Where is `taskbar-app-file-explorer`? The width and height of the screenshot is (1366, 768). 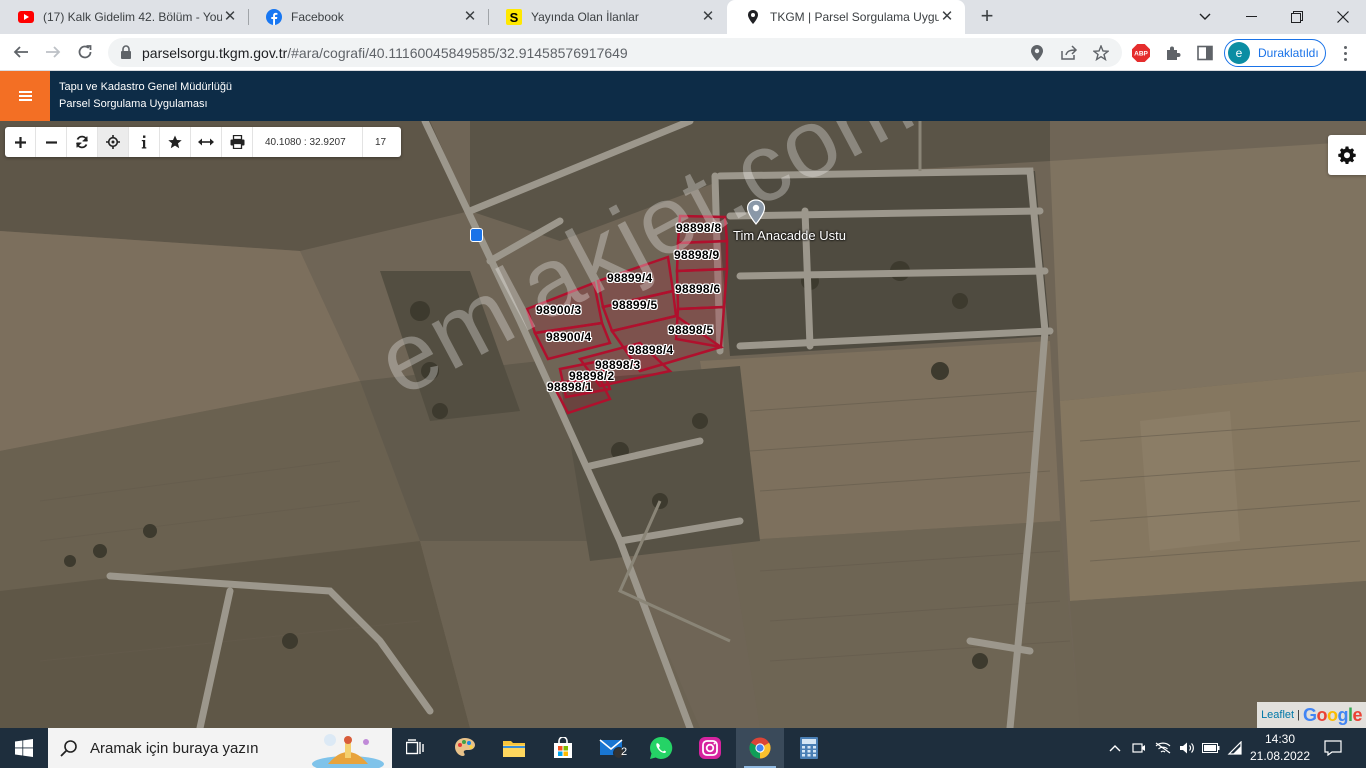 taskbar-app-file-explorer is located at coordinates (514, 748).